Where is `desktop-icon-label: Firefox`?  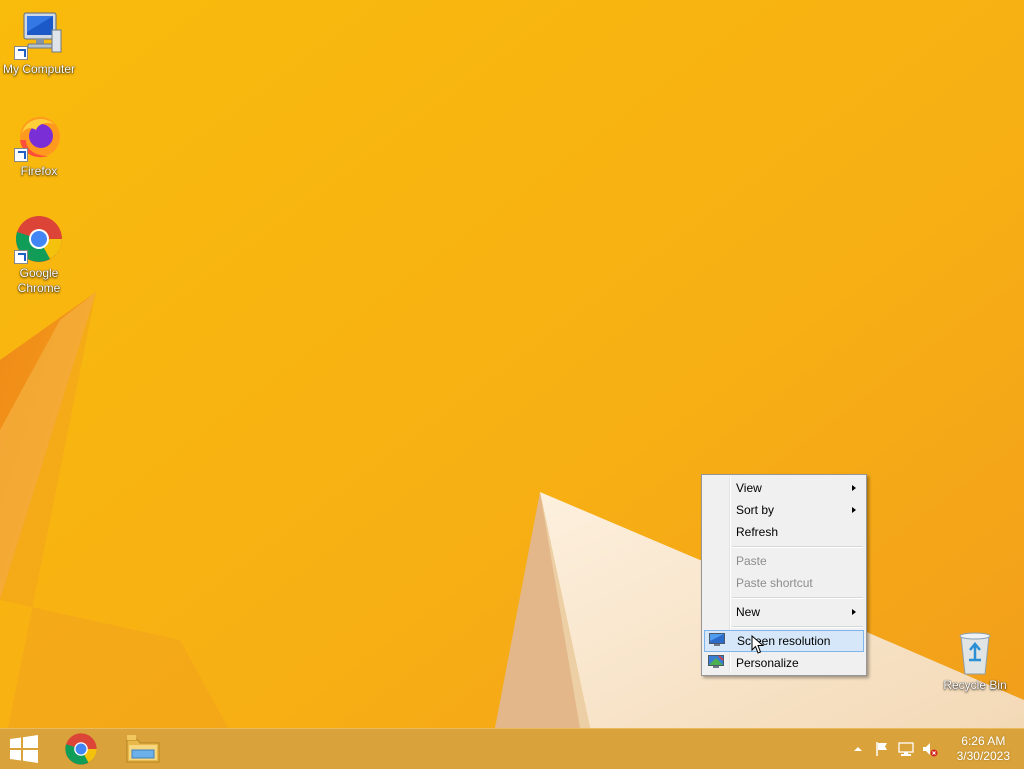 desktop-icon-label: Firefox is located at coordinates (39, 171).